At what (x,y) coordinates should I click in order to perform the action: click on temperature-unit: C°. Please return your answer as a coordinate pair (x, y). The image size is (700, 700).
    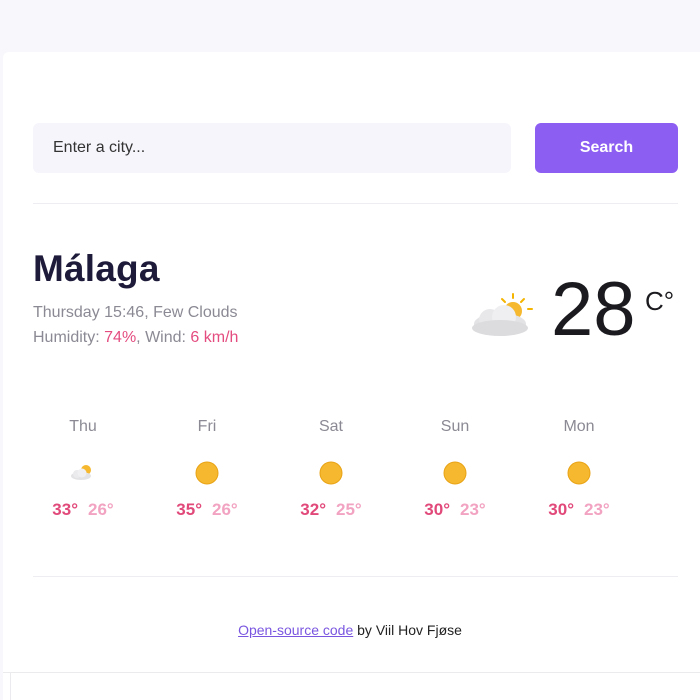
    Looking at the image, I should click on (660, 301).